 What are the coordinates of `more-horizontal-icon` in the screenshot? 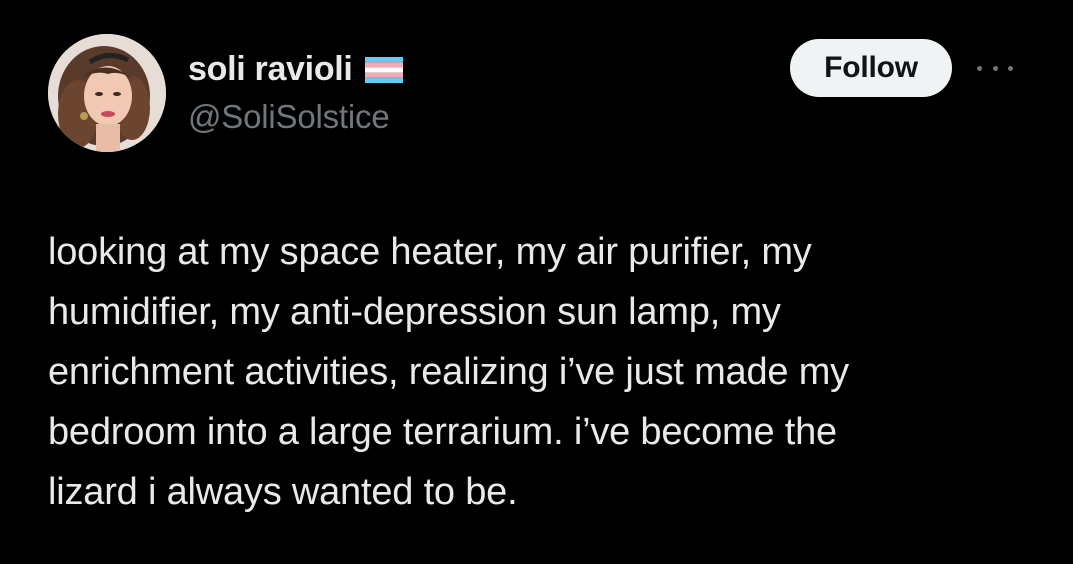 It's located at (995, 68).